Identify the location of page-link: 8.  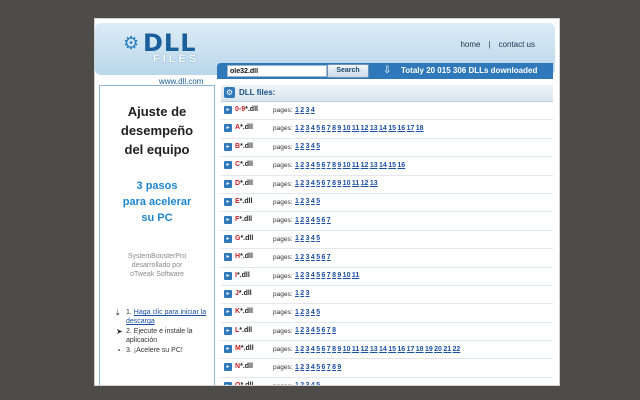
(334, 275).